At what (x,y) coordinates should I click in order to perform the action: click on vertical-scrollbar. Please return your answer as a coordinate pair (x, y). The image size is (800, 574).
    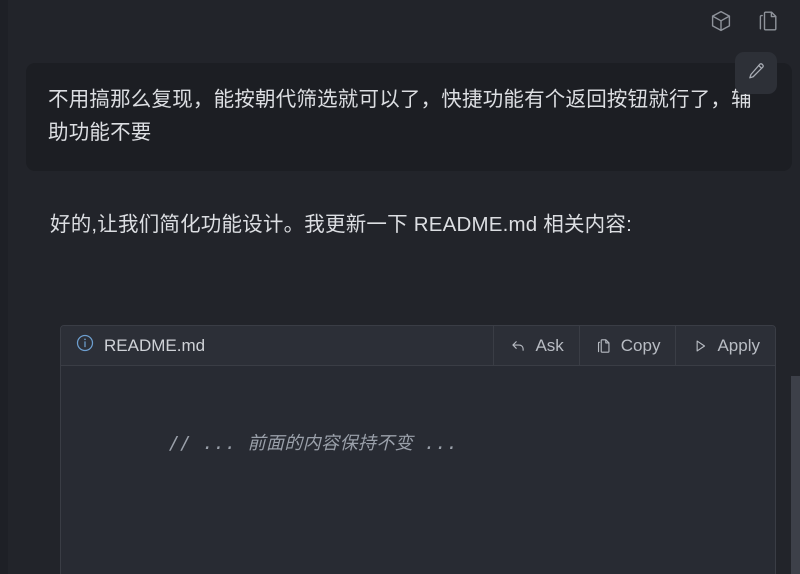
    Looking at the image, I should click on (795, 287).